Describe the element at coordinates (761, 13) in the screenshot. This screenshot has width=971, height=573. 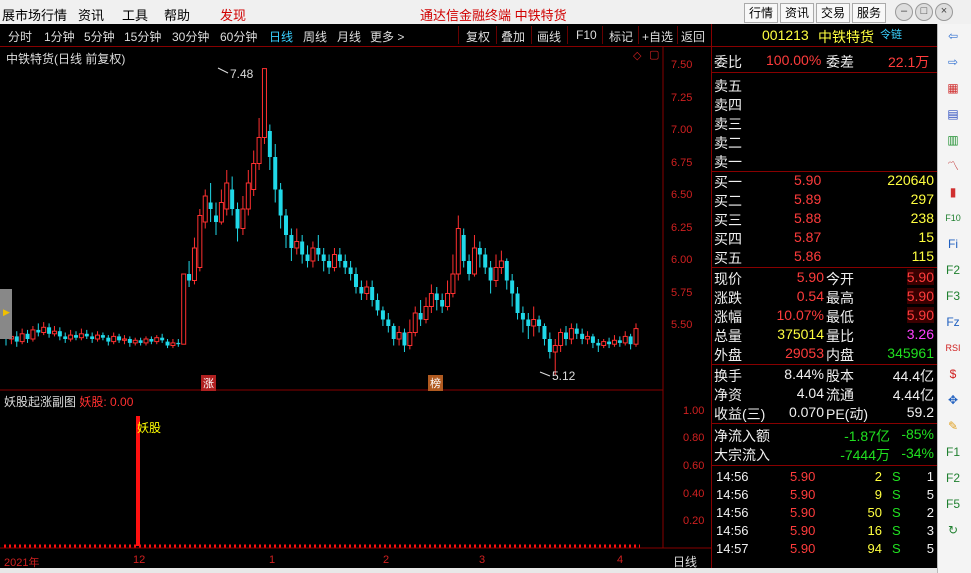
I see `quote-button: 行情` at that location.